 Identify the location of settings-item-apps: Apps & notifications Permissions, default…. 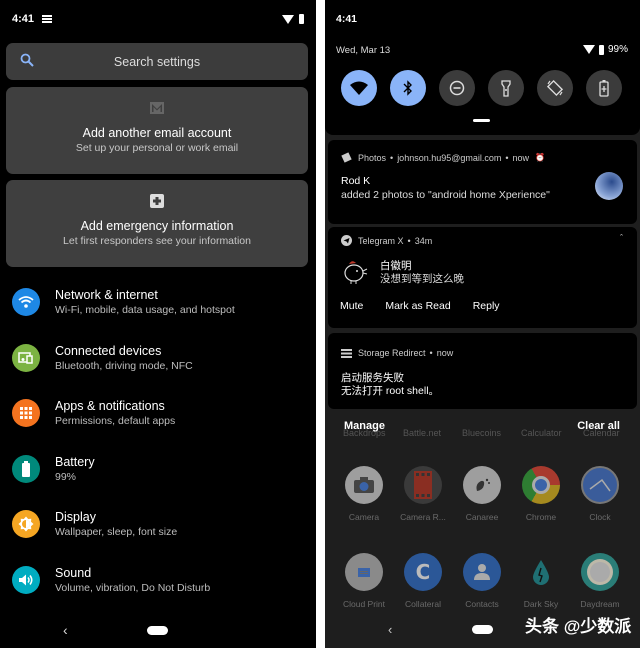
(158, 413).